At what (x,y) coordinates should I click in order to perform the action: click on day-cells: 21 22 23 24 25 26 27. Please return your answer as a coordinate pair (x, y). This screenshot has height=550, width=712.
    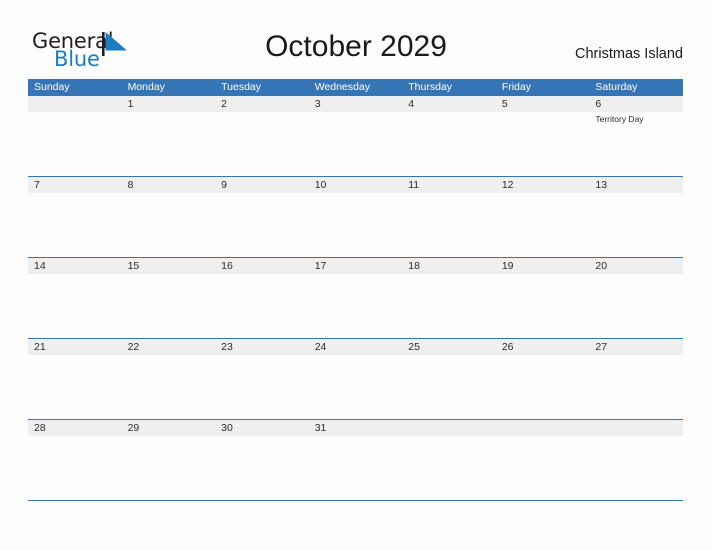
    Looking at the image, I should click on (355, 379).